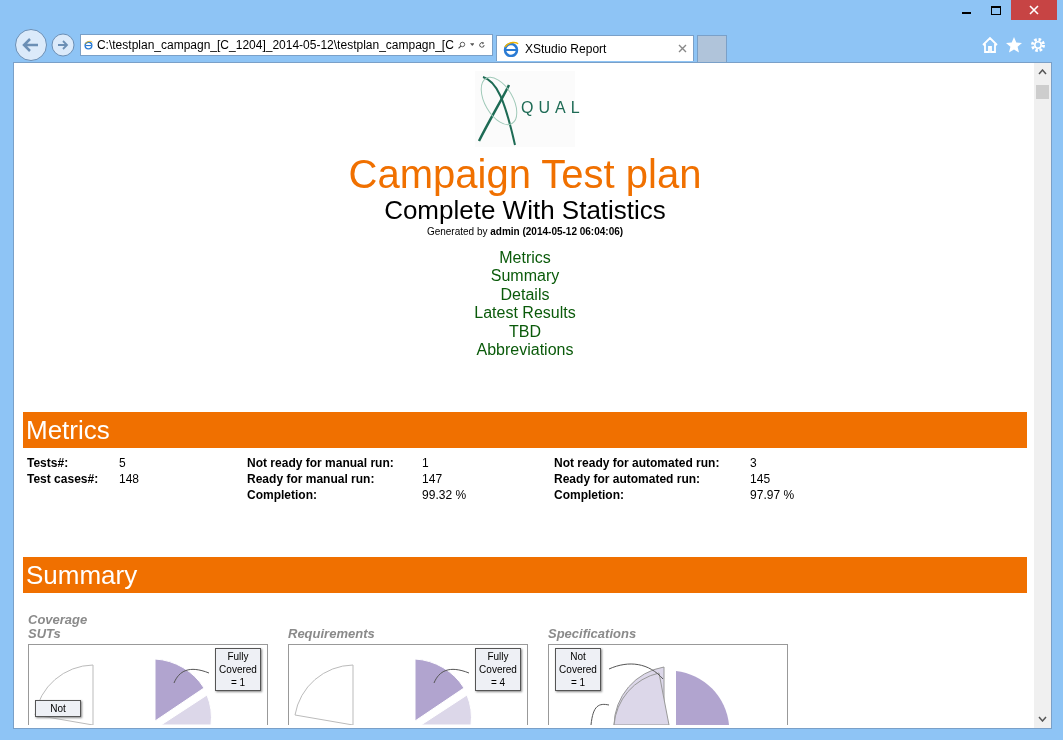  What do you see at coordinates (525, 232) in the screenshot?
I see `generated-info: Generated by admin (2014-05-12 06:04:06)` at bounding box center [525, 232].